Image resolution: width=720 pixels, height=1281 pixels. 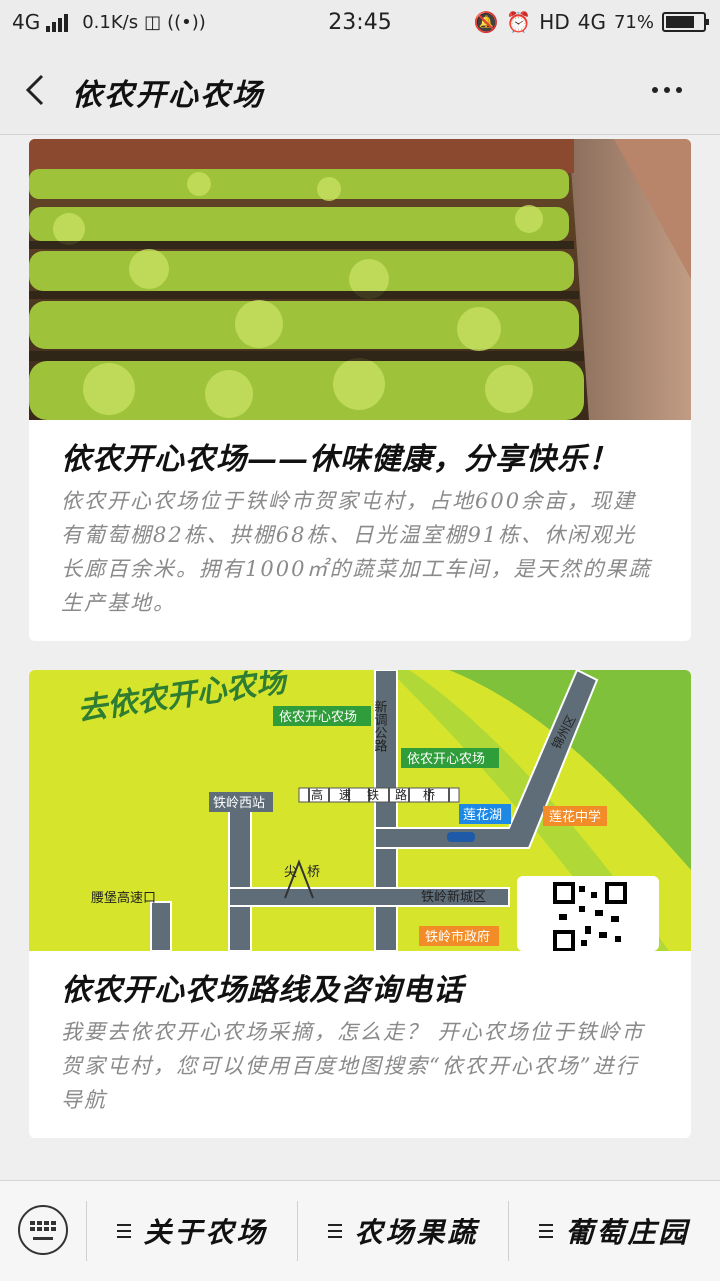 What do you see at coordinates (205, 1232) in the screenshot?
I see `menu-item-label: 关于农场` at bounding box center [205, 1232].